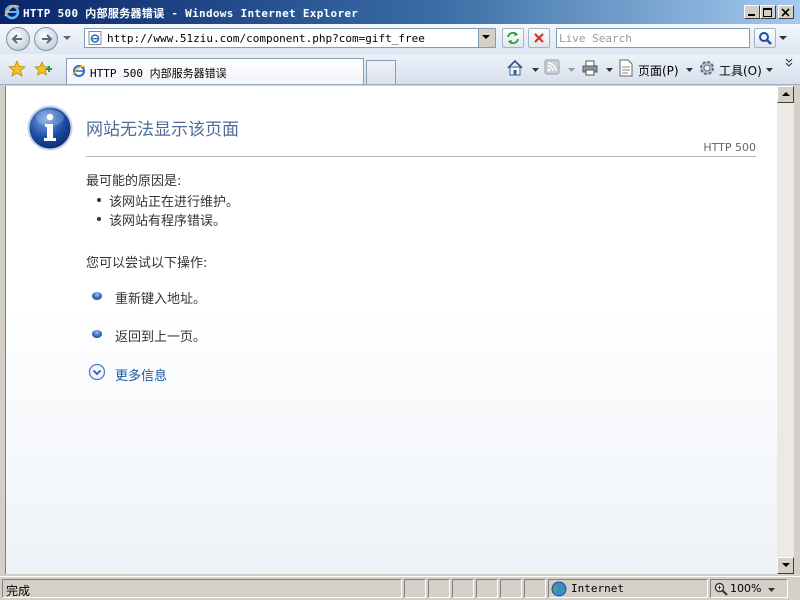 The width and height of the screenshot is (800, 600). I want to click on tools-gear-icon, so click(707, 68).